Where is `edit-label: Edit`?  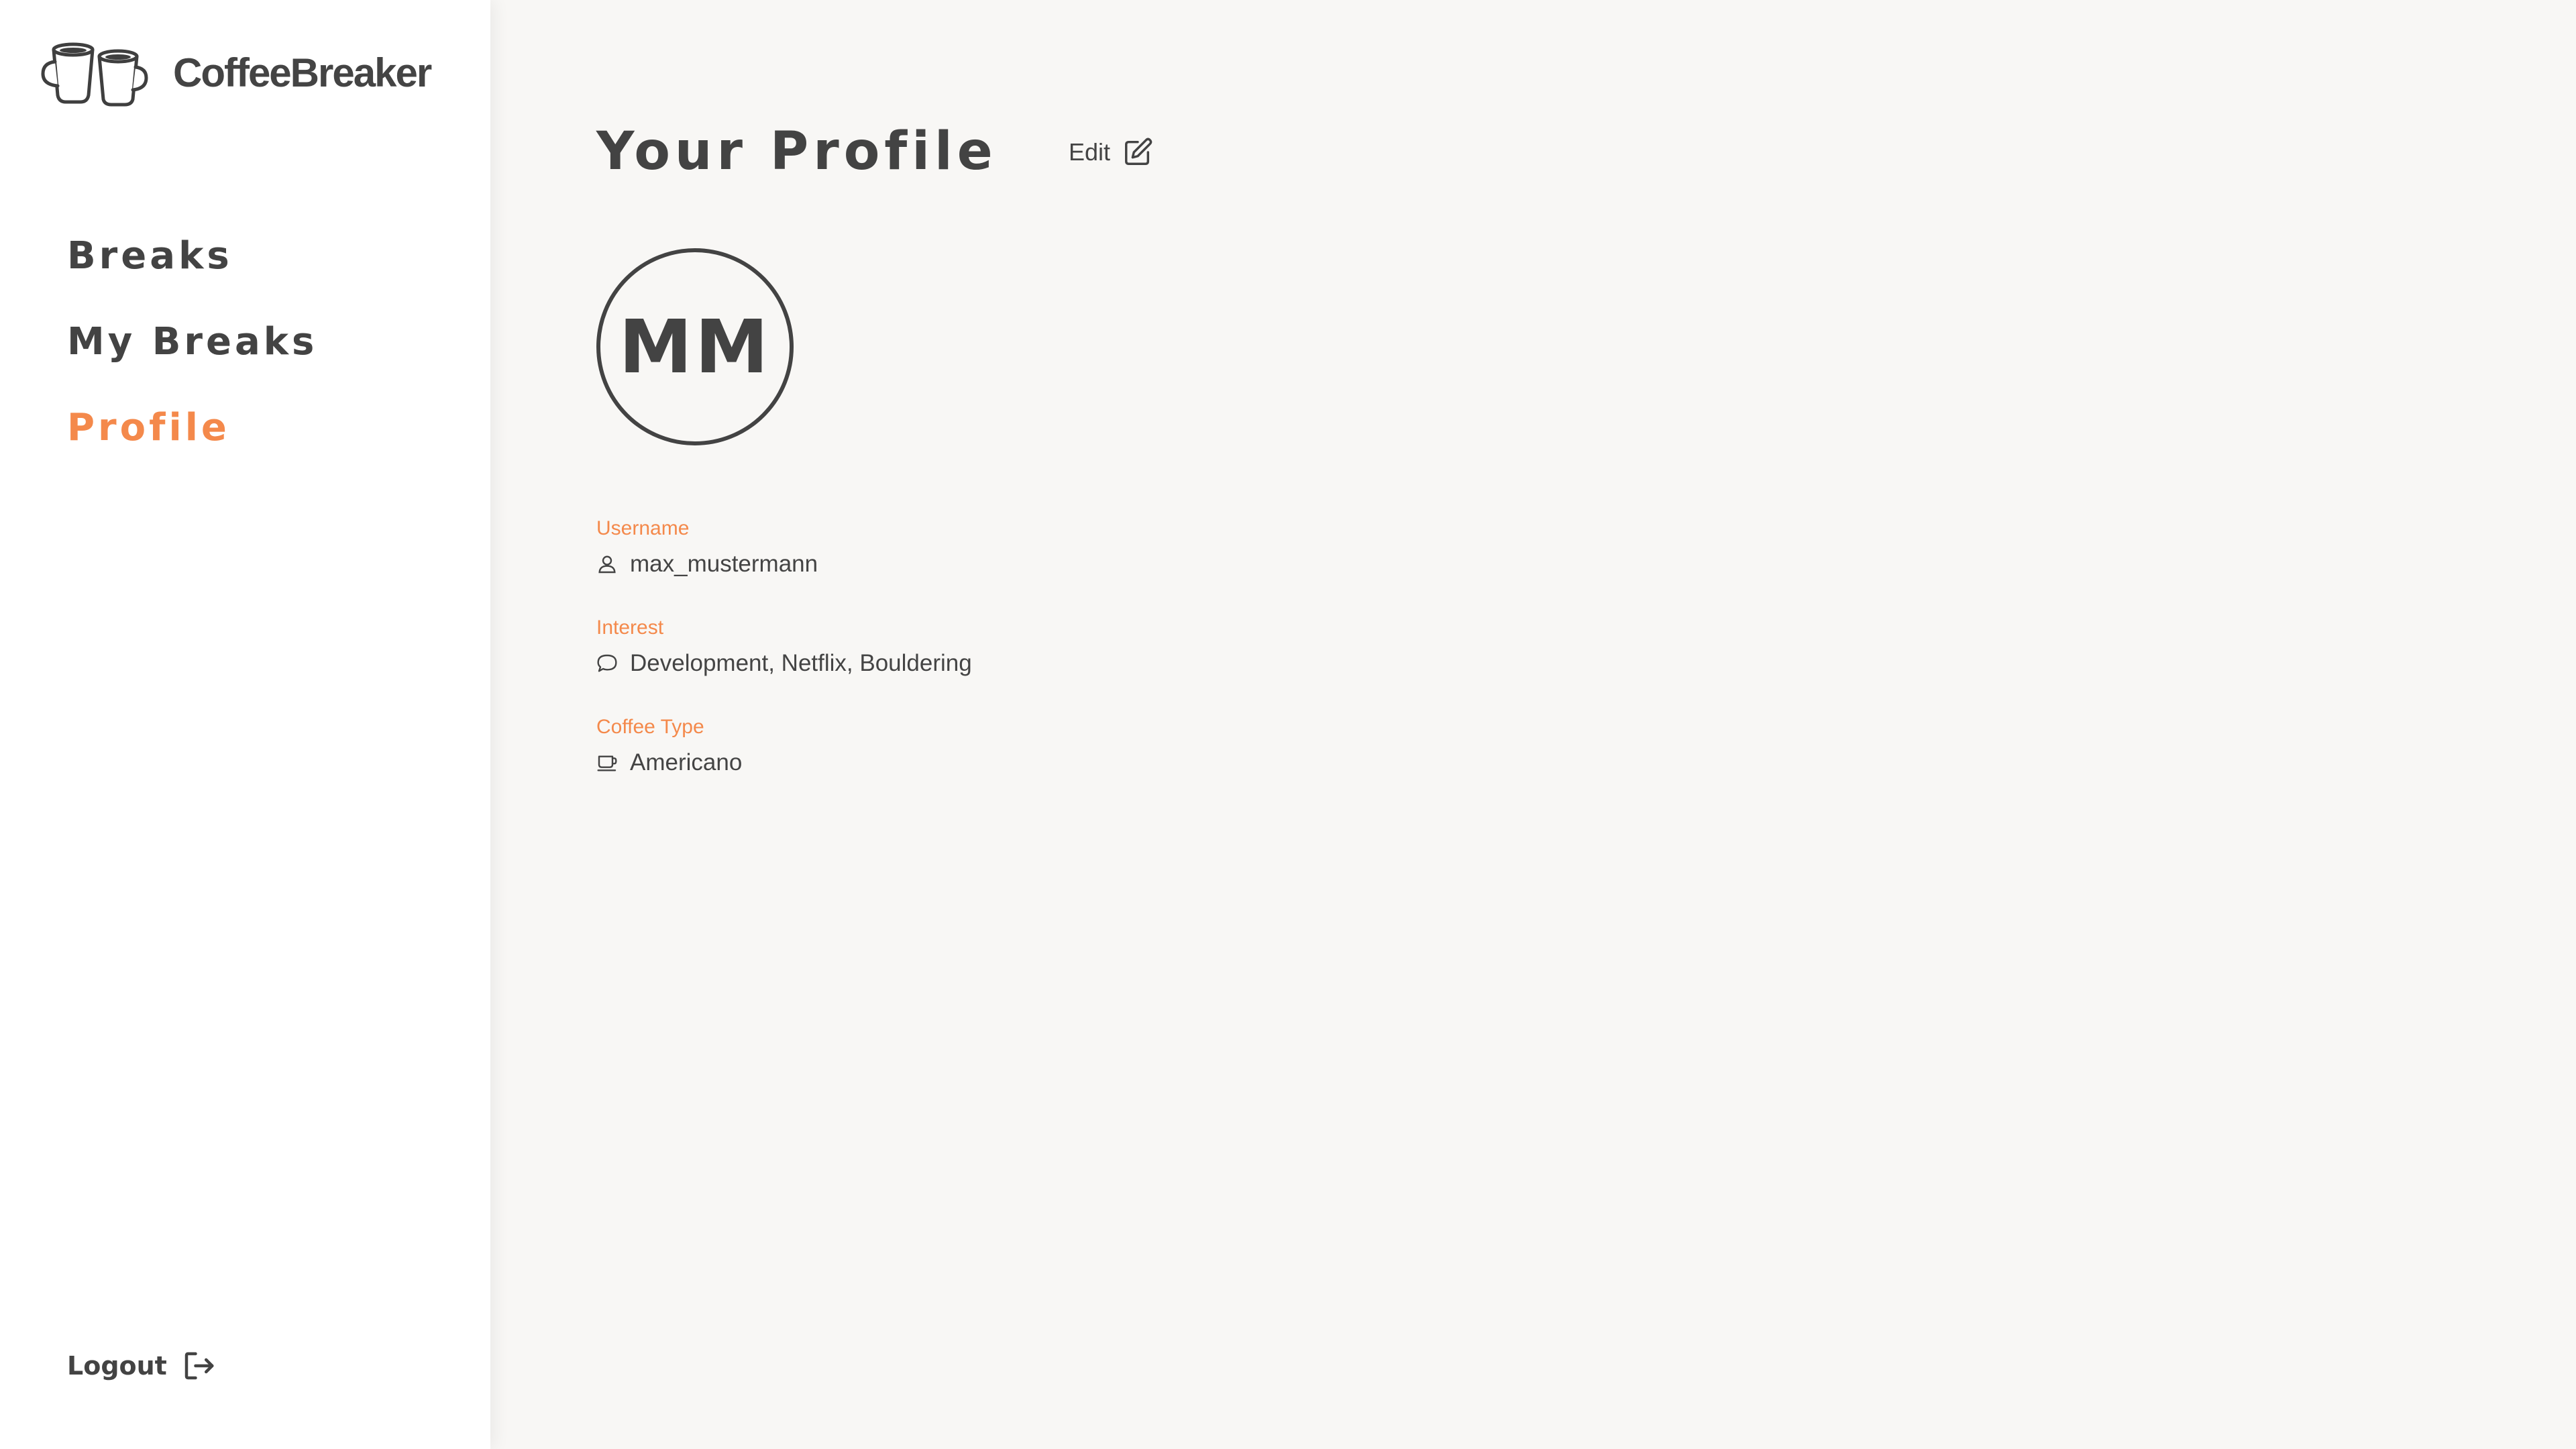
edit-label: Edit is located at coordinates (1090, 152).